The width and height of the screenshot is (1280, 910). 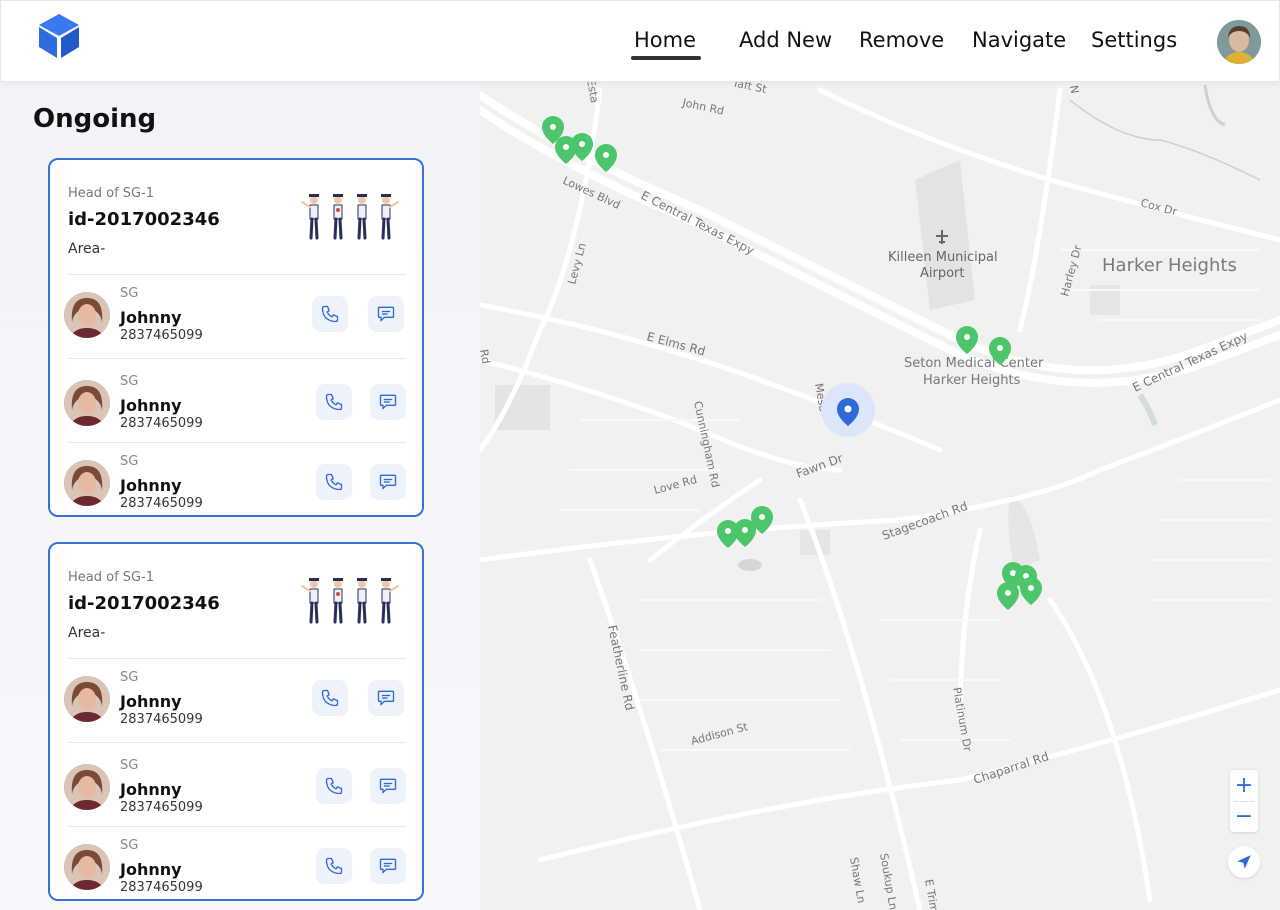 What do you see at coordinates (95, 119) in the screenshot?
I see `section-title: Ongoing` at bounding box center [95, 119].